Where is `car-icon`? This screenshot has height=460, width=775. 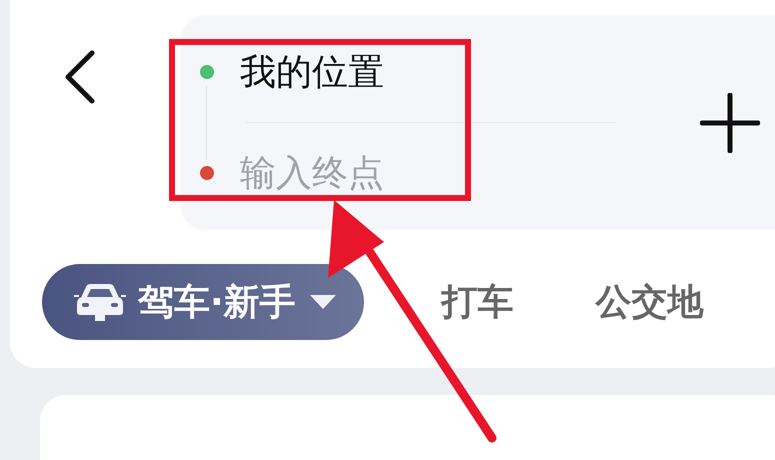 car-icon is located at coordinates (100, 302).